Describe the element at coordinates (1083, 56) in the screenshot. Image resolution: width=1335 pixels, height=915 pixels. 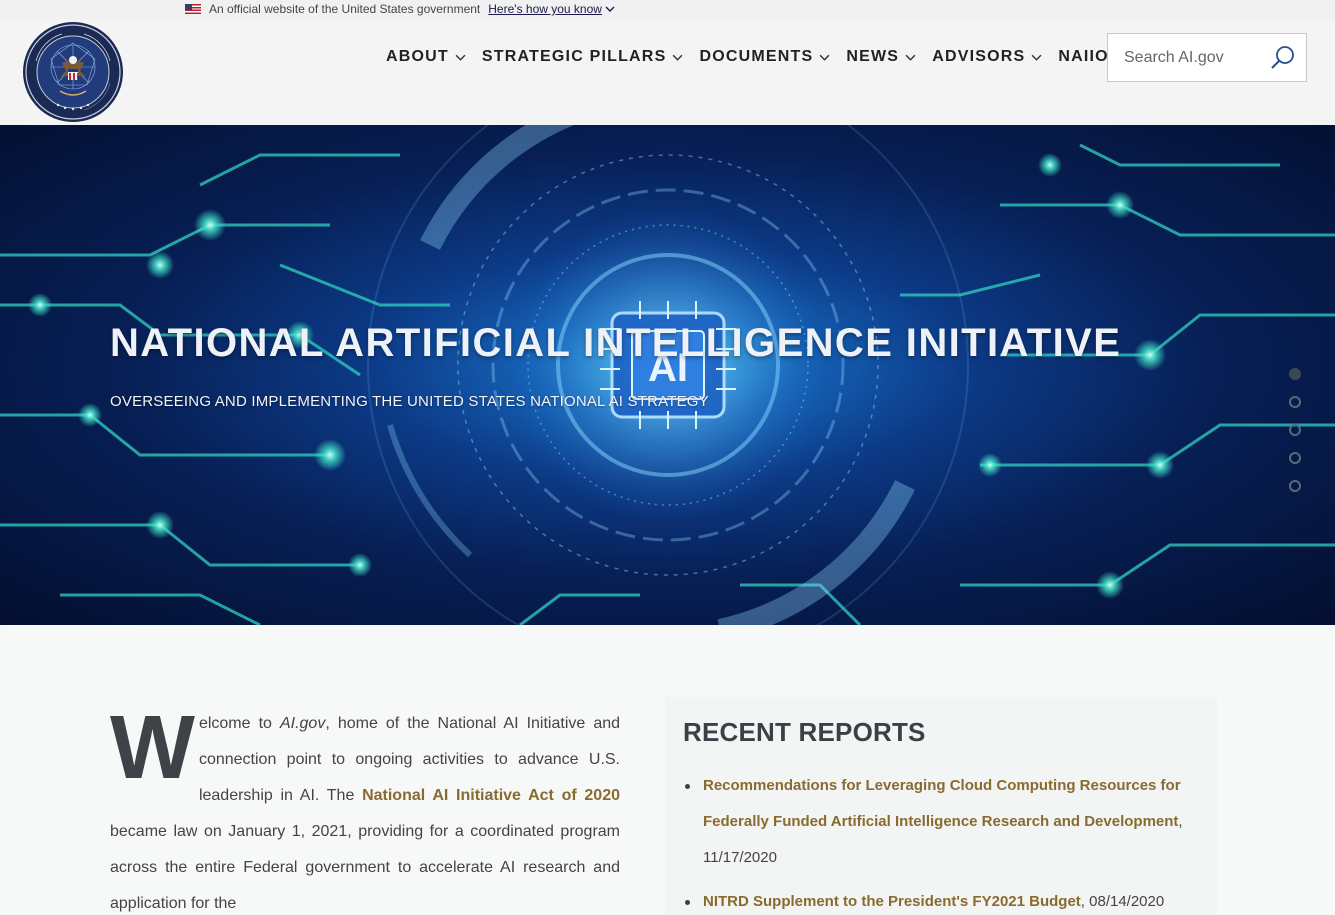
I see `nav-naiio-label: NAIIO` at that location.